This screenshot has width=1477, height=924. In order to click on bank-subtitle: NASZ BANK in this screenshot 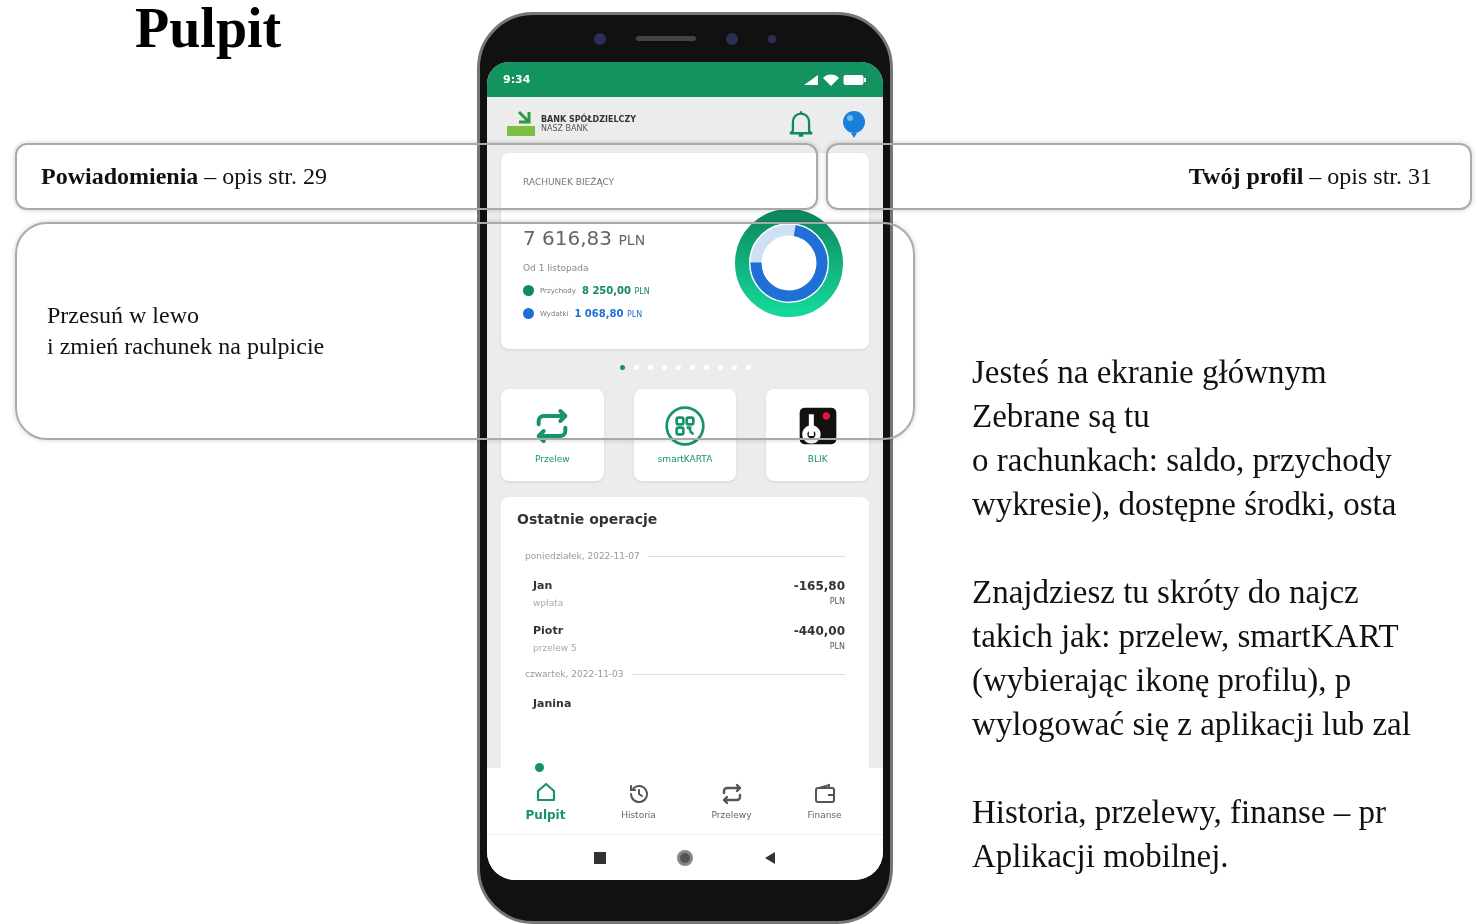, I will do `click(565, 128)`.